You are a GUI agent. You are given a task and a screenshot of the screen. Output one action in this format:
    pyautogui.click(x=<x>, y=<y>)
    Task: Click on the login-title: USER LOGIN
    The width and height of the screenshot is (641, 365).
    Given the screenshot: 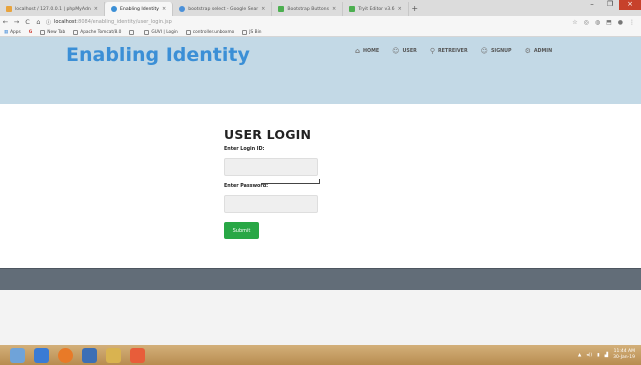 What is the action you would take?
    pyautogui.click(x=268, y=134)
    